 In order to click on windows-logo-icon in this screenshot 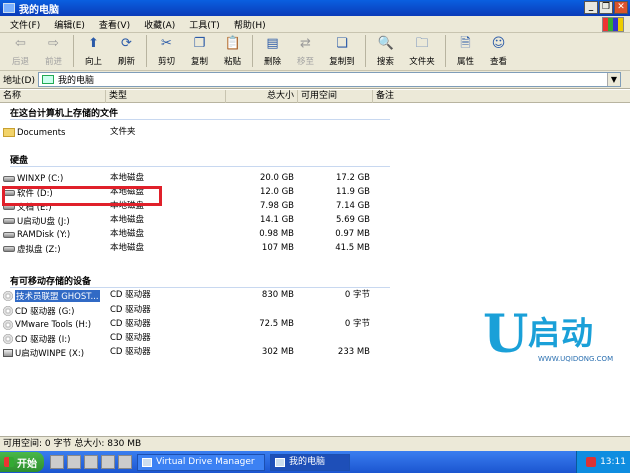, I will do `click(613, 24)`.